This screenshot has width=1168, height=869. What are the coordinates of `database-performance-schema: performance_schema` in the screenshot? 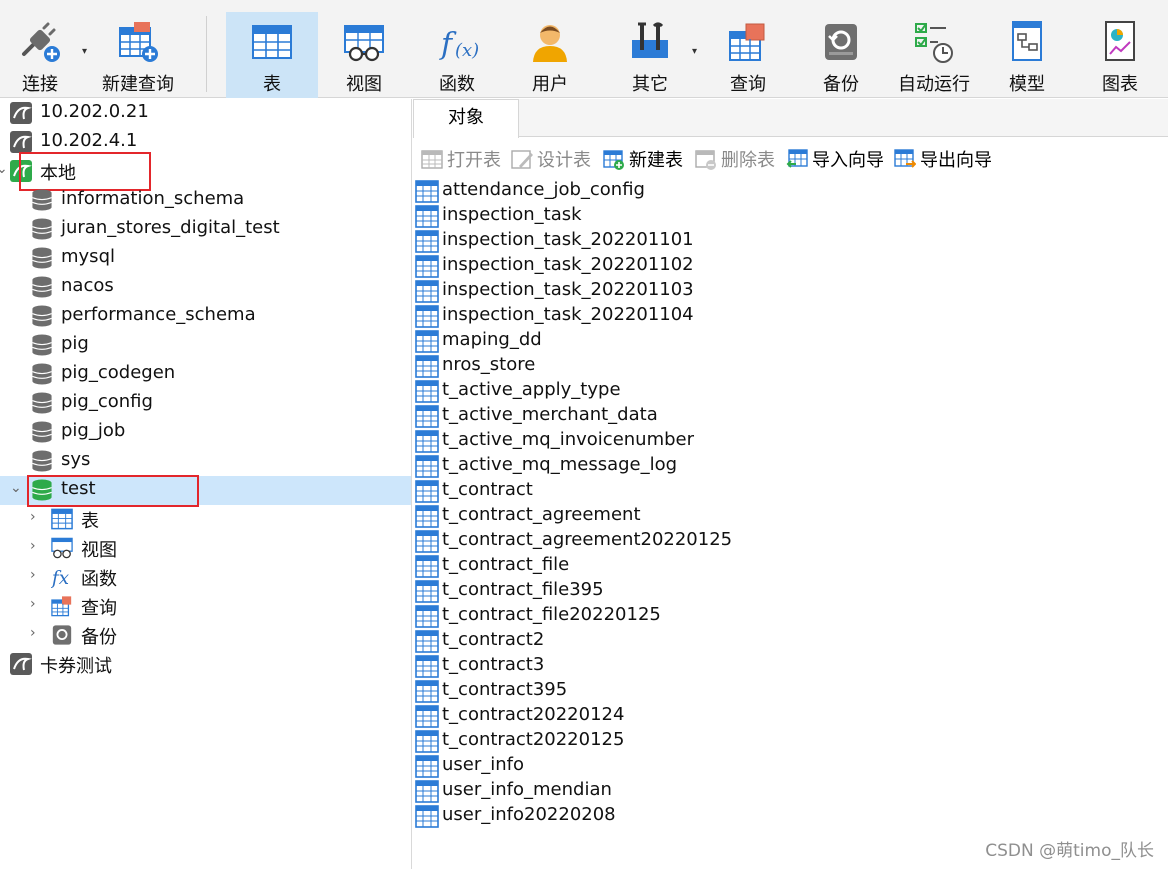 It's located at (205, 316).